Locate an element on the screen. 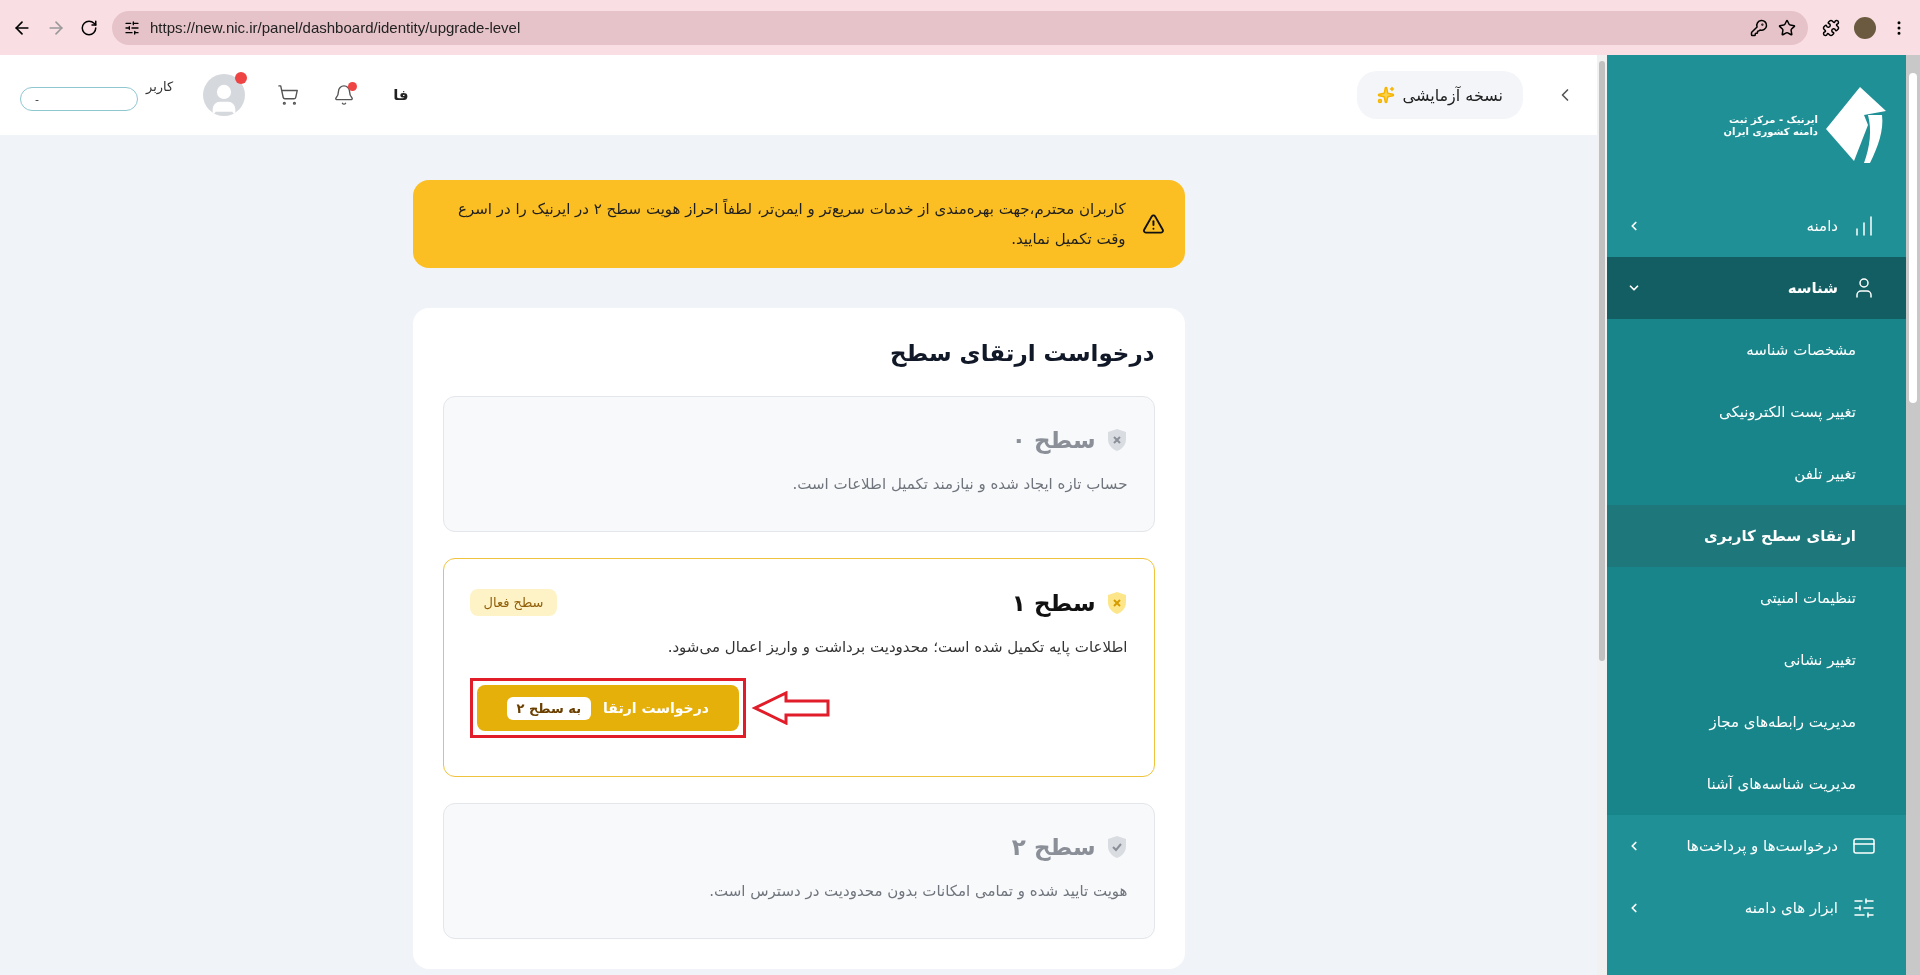 The image size is (1920, 975). sidebar-item: دامنه is located at coordinates (1756, 226).